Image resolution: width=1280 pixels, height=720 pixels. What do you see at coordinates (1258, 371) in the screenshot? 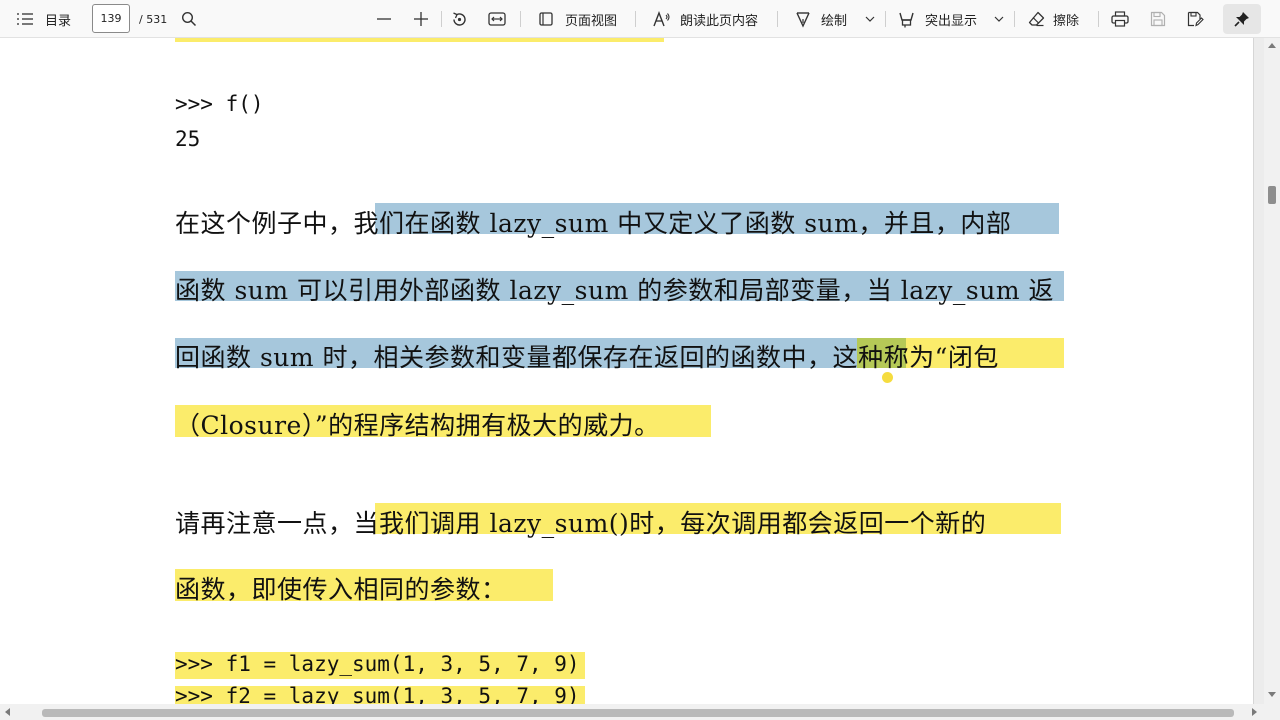
I see `page-gutter` at bounding box center [1258, 371].